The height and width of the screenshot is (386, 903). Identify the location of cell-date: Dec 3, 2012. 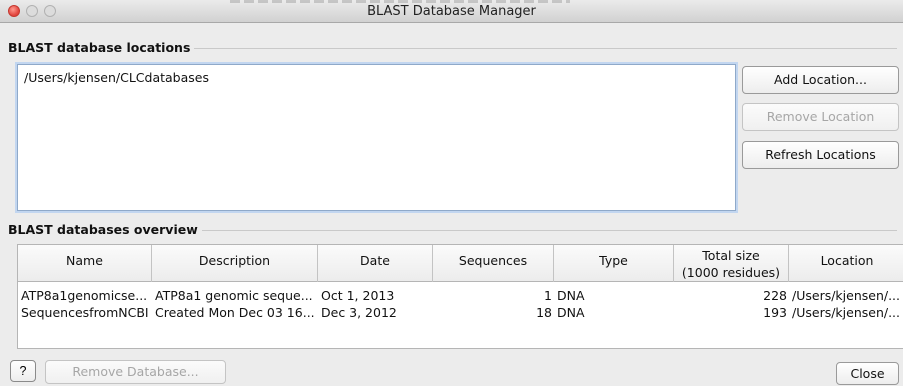
(359, 312).